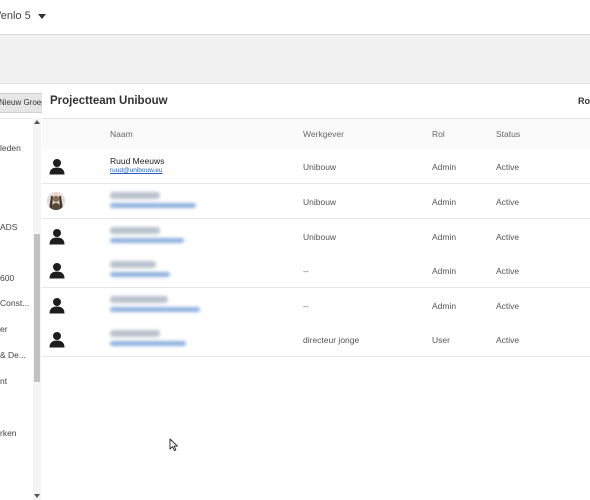  What do you see at coordinates (16, 148) in the screenshot?
I see `sidebar-item: leden` at bounding box center [16, 148].